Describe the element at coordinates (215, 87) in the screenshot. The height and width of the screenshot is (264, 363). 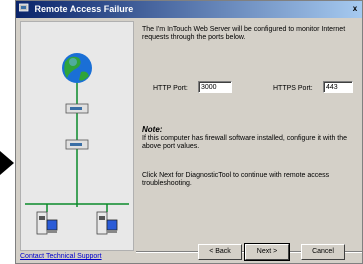
I see `http-port-input: 3000` at that location.